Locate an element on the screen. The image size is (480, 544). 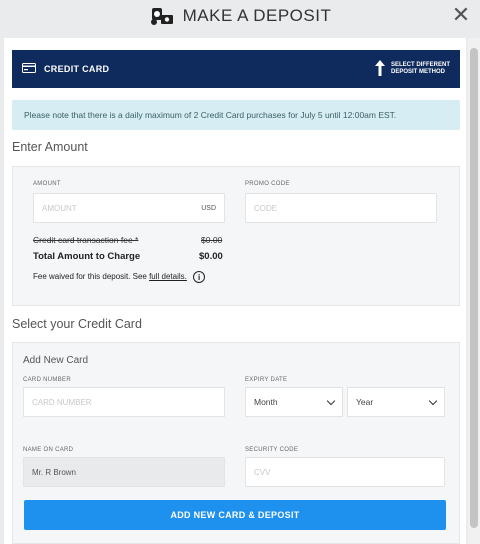
fee-waived-text: Fee waived for this deposit. See is located at coordinates (90, 277).